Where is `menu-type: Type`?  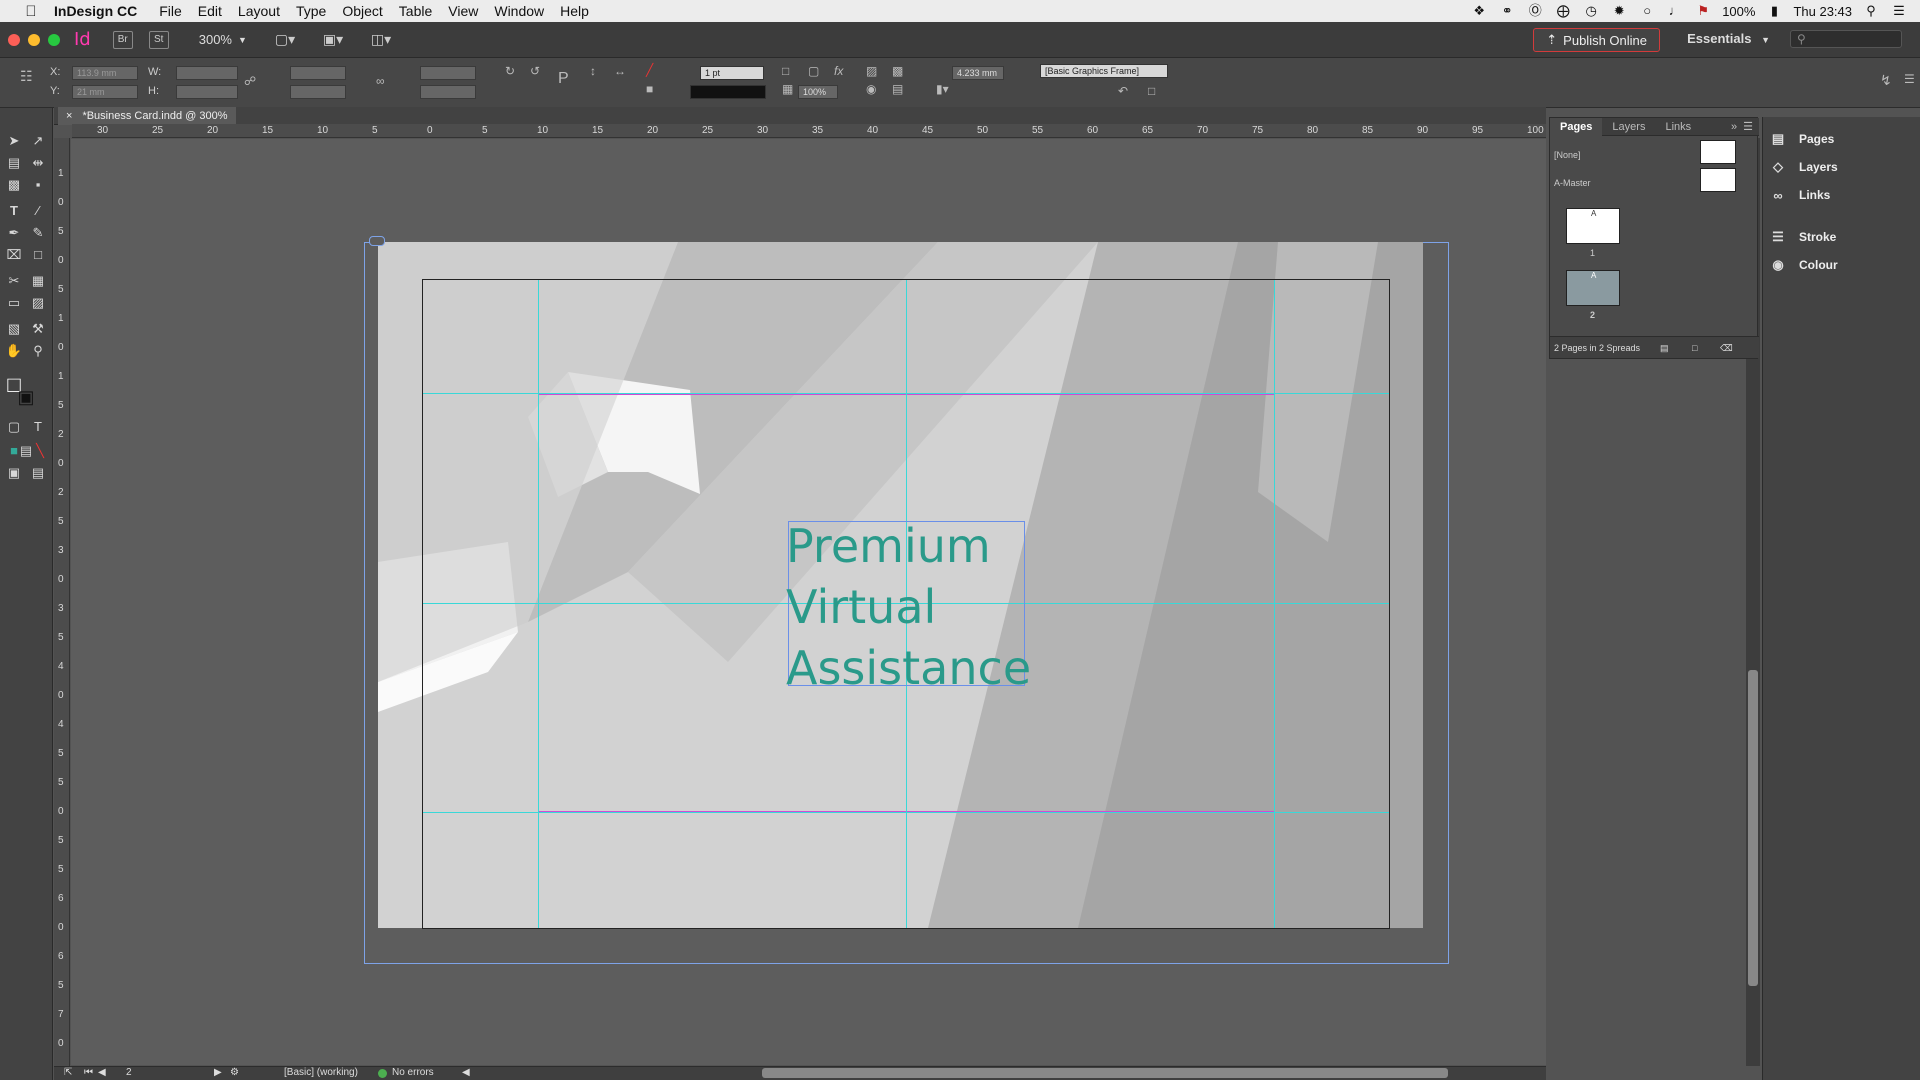 menu-type: Type is located at coordinates (311, 11).